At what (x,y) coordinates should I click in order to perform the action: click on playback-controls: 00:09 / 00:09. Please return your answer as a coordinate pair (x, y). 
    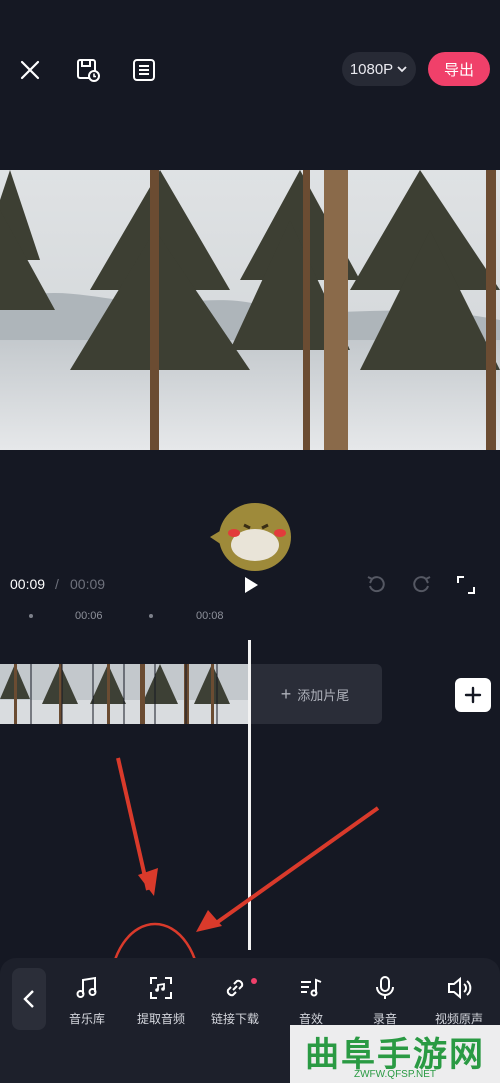
    Looking at the image, I should click on (250, 585).